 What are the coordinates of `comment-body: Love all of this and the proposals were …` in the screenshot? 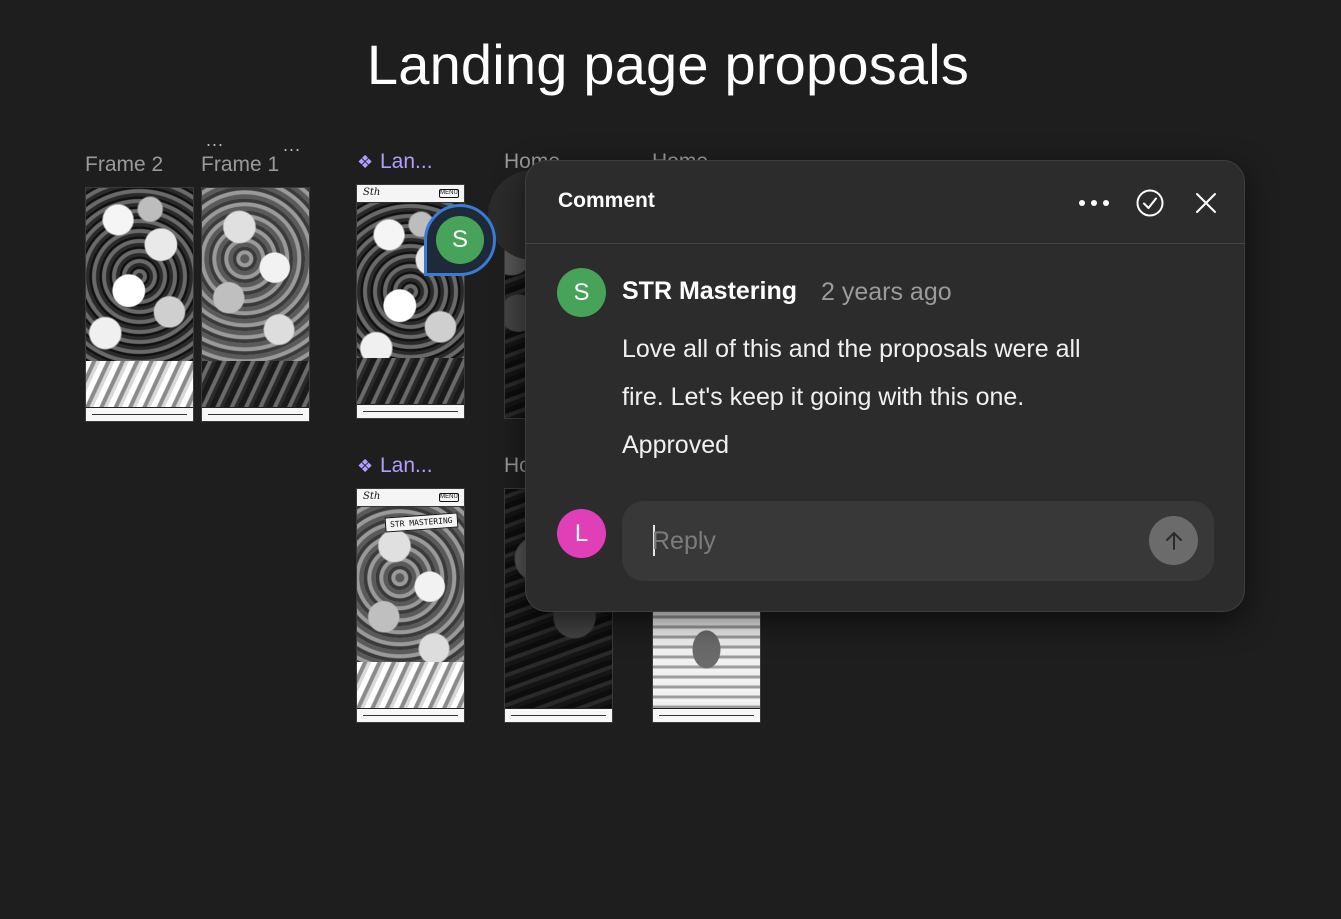 It's located at (902, 397).